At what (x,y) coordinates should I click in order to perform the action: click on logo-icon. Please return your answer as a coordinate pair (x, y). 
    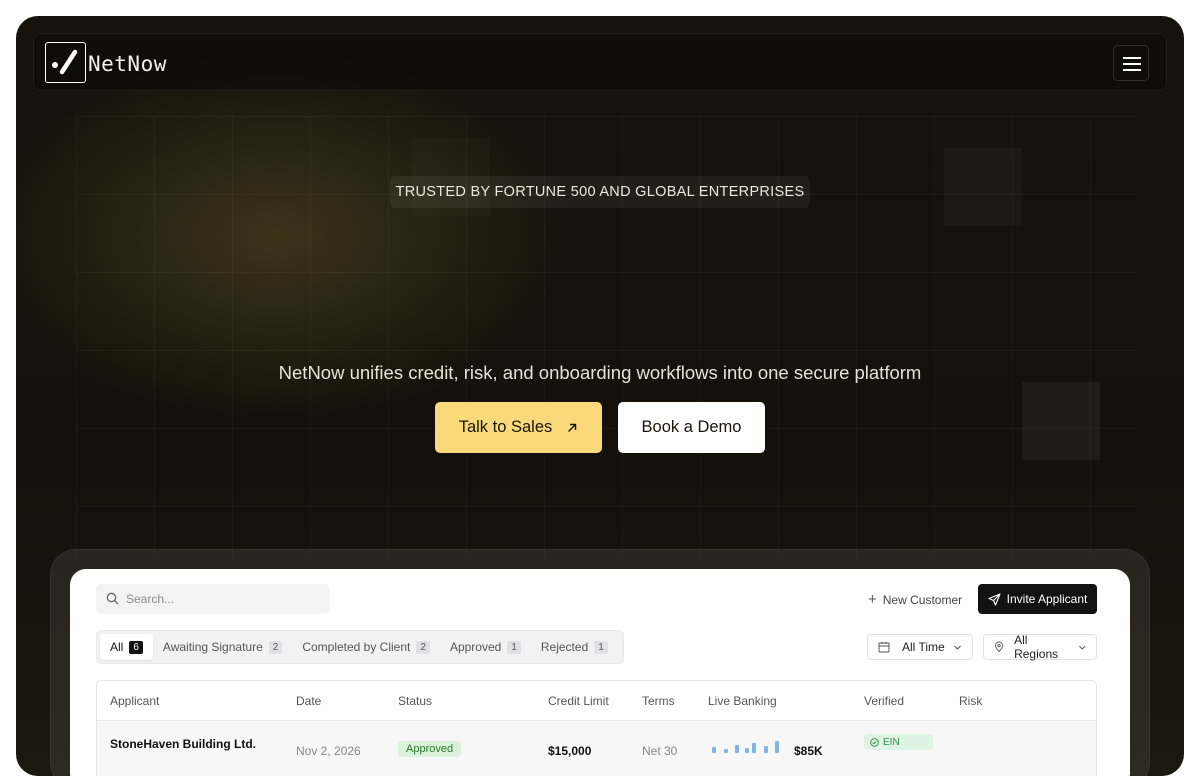
    Looking at the image, I should click on (65, 62).